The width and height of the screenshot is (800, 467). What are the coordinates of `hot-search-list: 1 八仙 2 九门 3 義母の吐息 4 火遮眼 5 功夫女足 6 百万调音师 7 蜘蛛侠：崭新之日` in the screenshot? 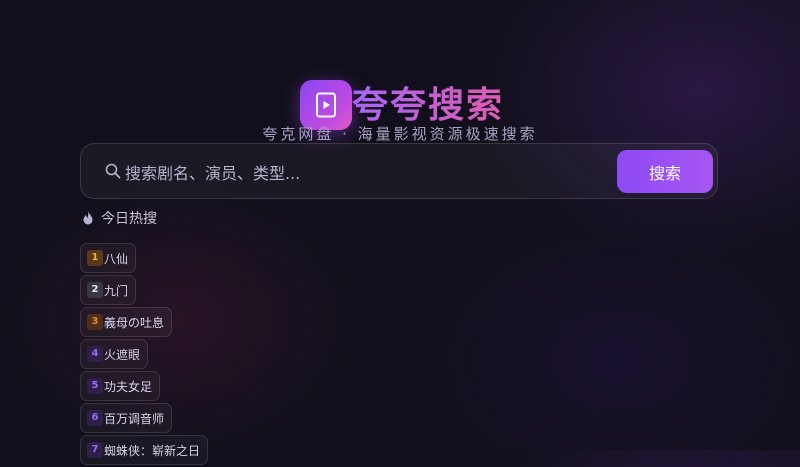 It's located at (144, 355).